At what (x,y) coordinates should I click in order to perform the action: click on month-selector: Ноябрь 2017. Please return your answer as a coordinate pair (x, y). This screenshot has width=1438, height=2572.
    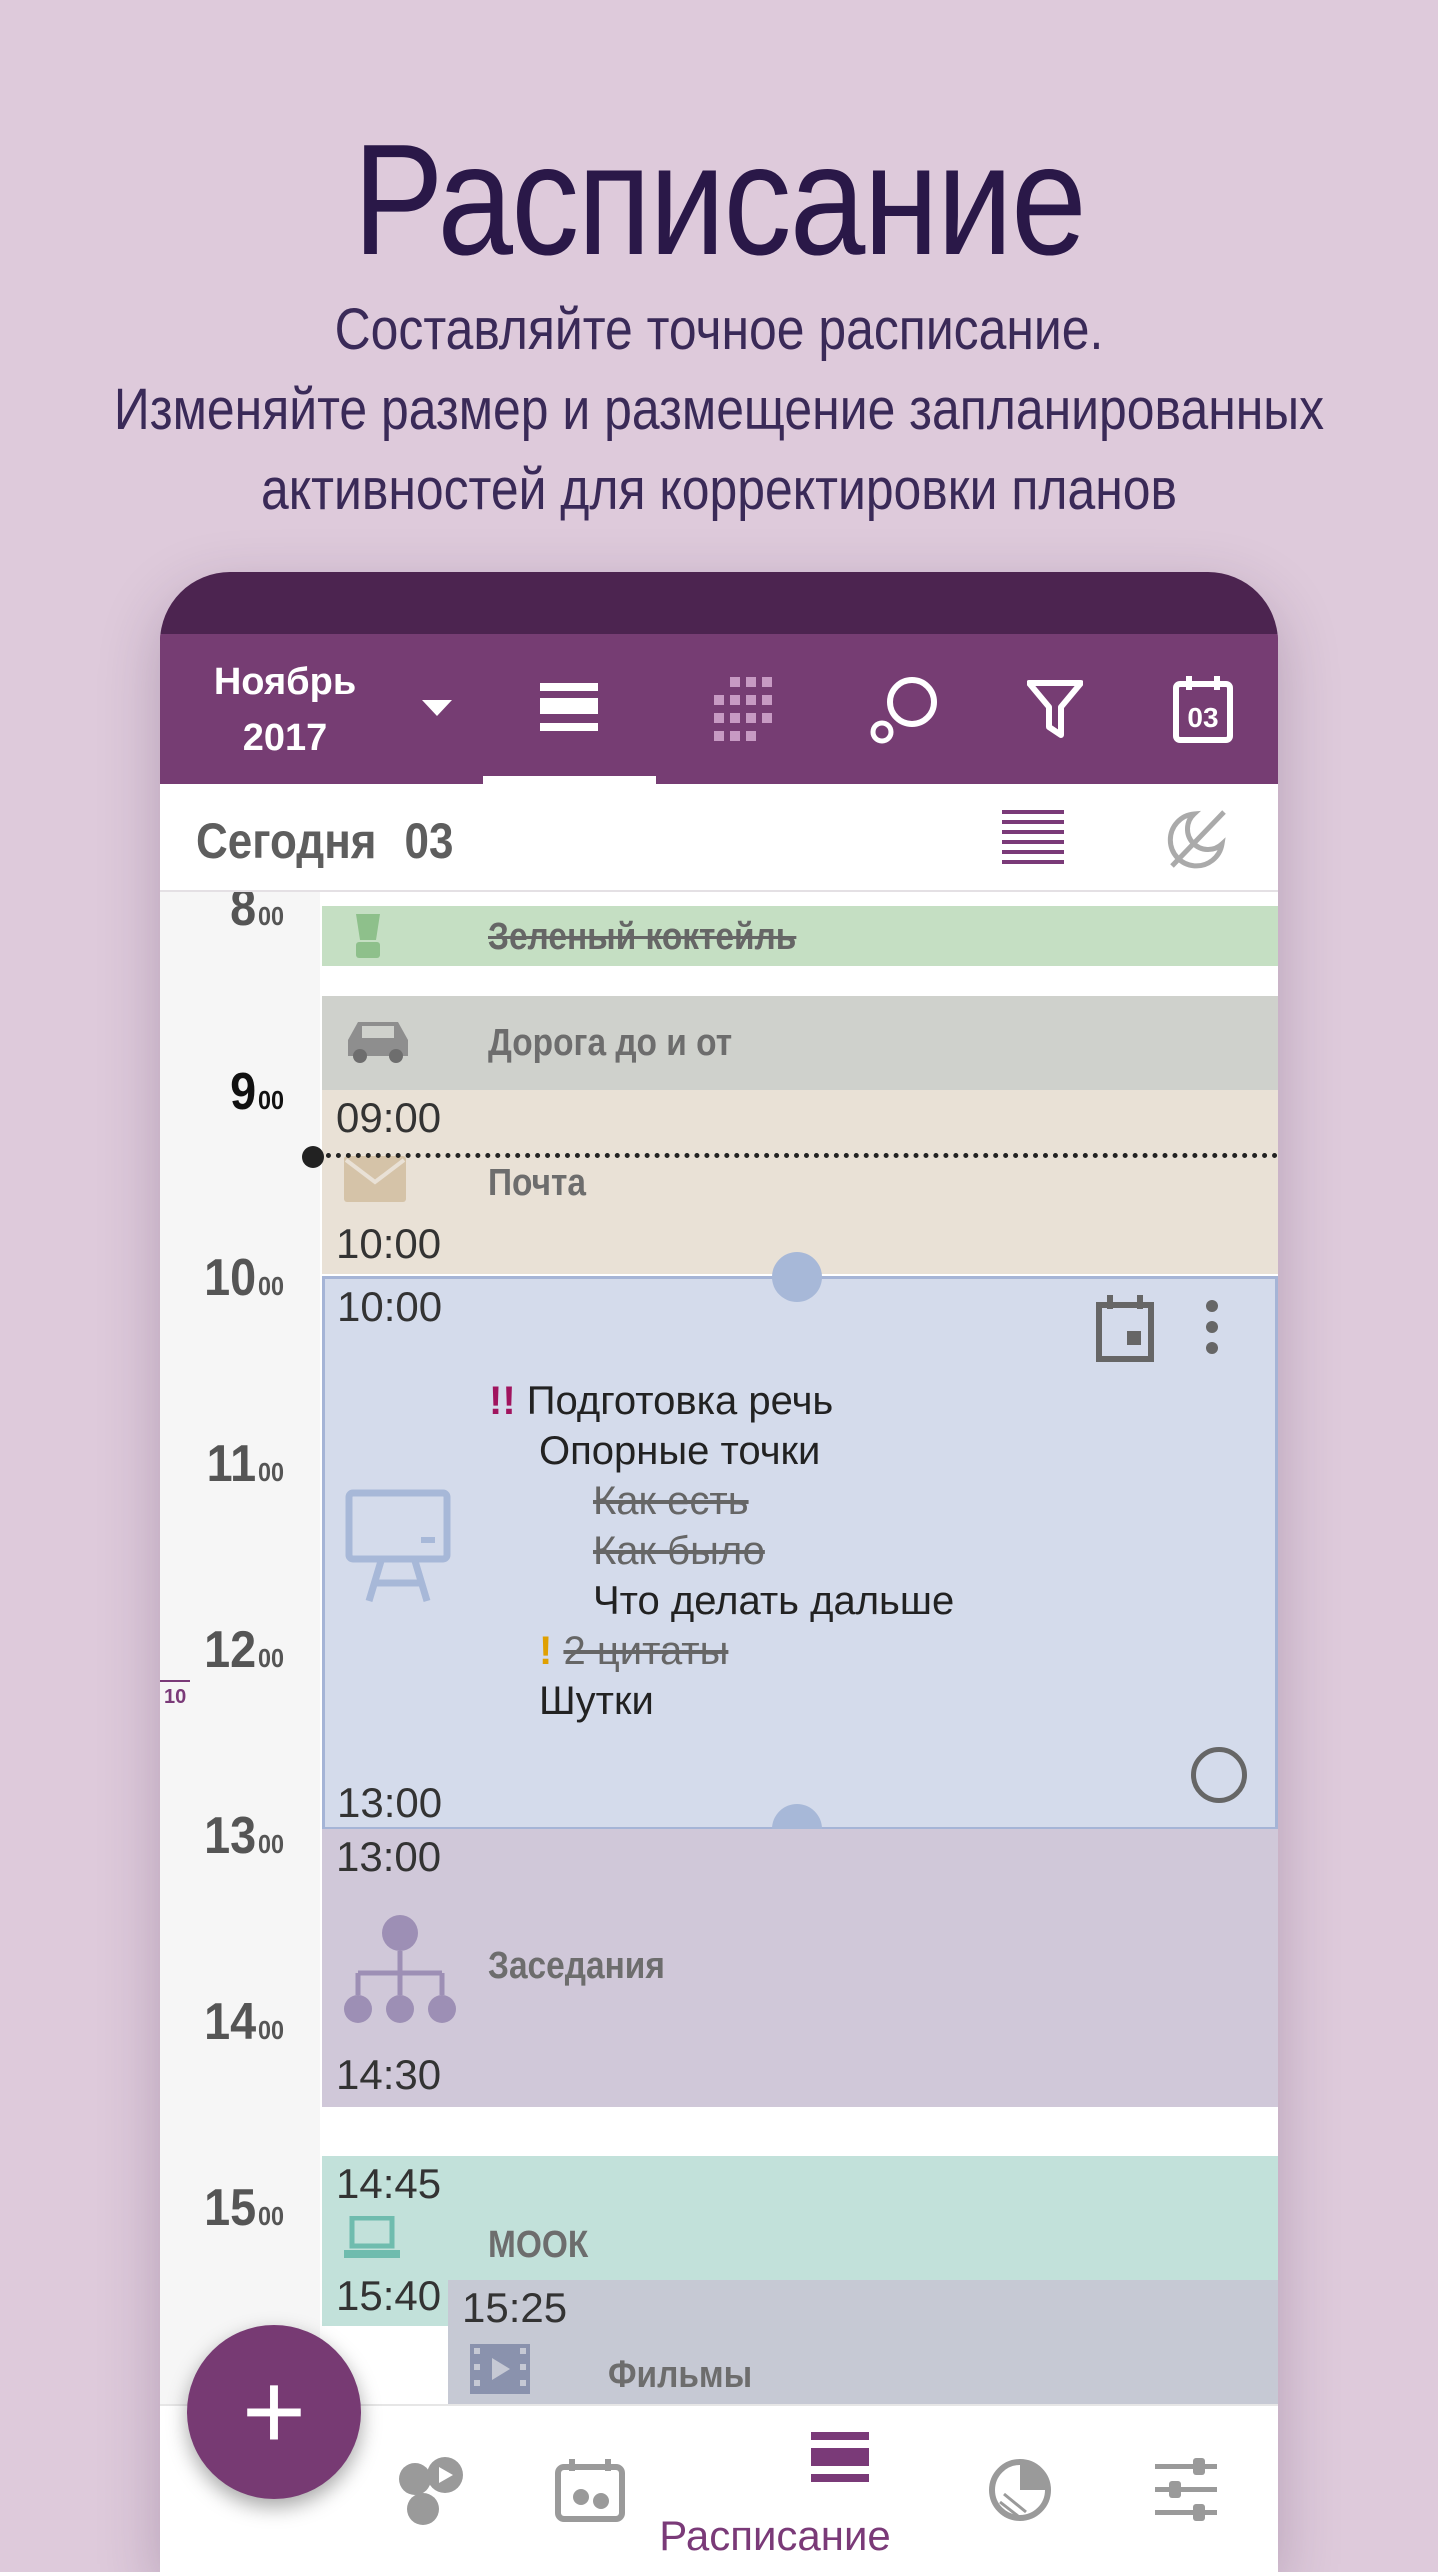
    Looking at the image, I should click on (285, 710).